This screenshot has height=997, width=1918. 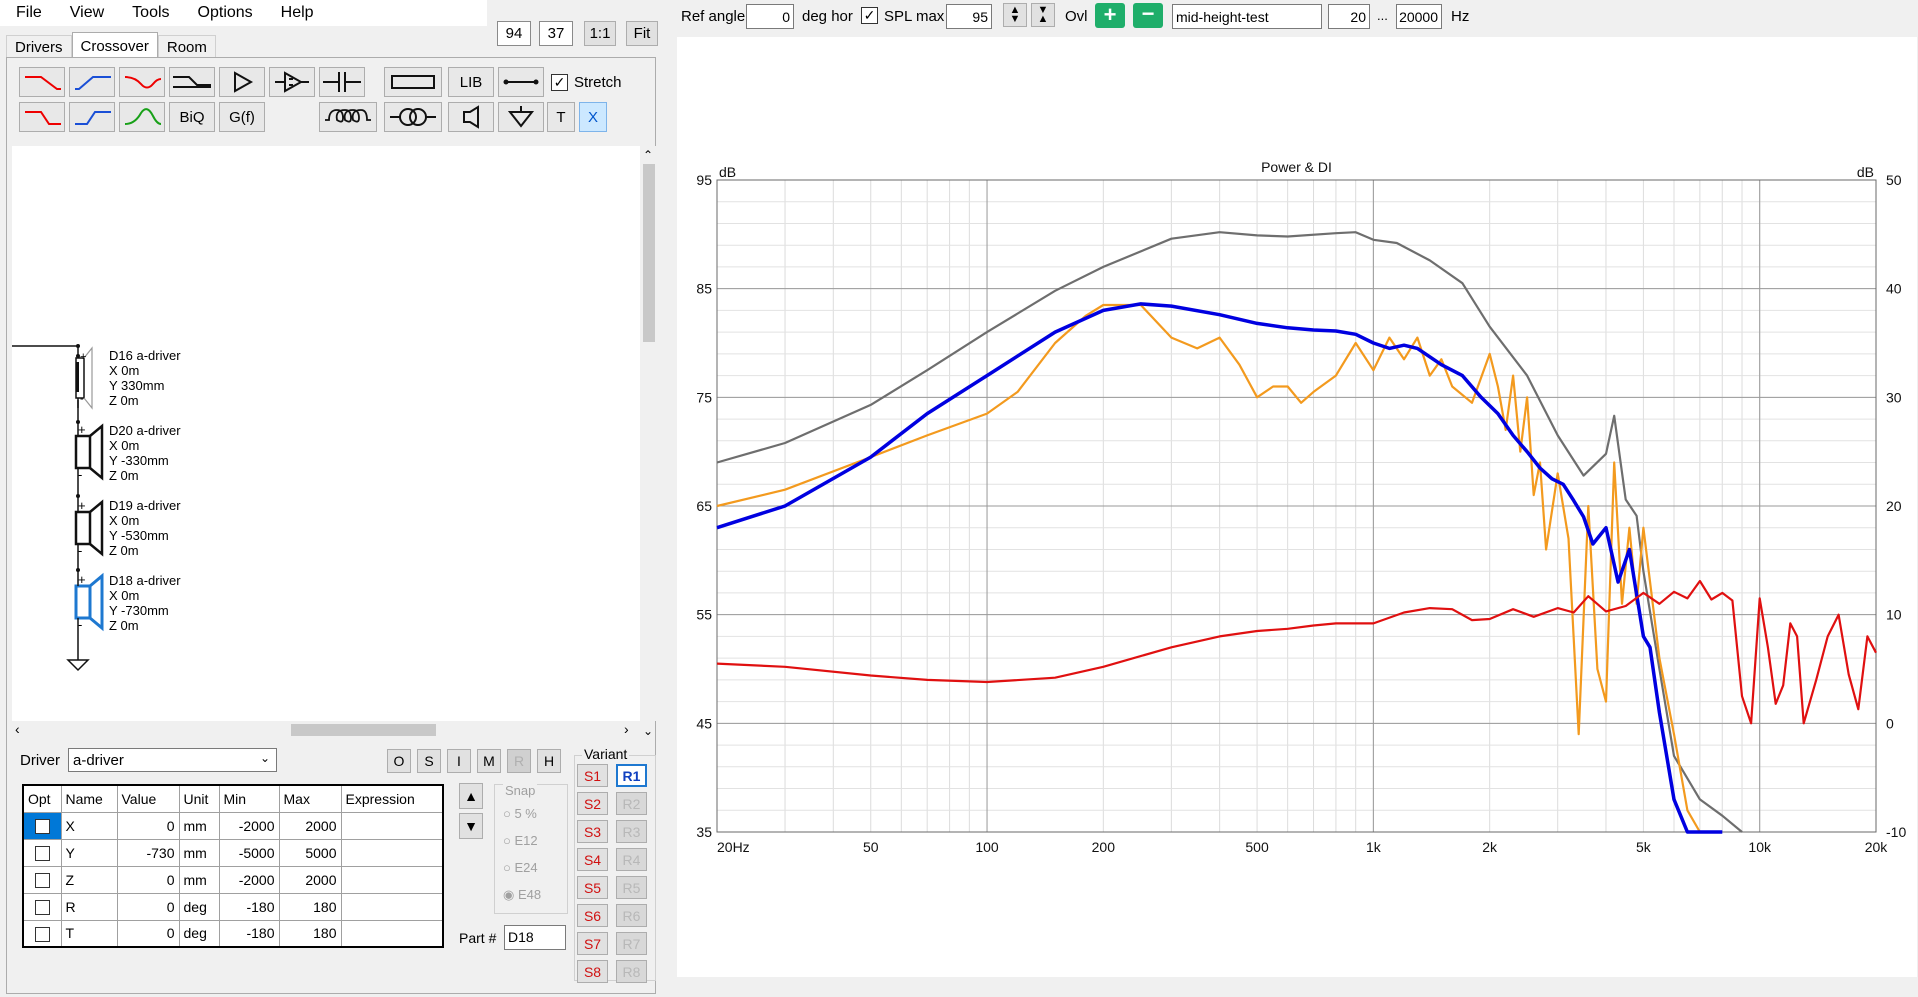 I want to click on notch-red-button, so click(x=142, y=82).